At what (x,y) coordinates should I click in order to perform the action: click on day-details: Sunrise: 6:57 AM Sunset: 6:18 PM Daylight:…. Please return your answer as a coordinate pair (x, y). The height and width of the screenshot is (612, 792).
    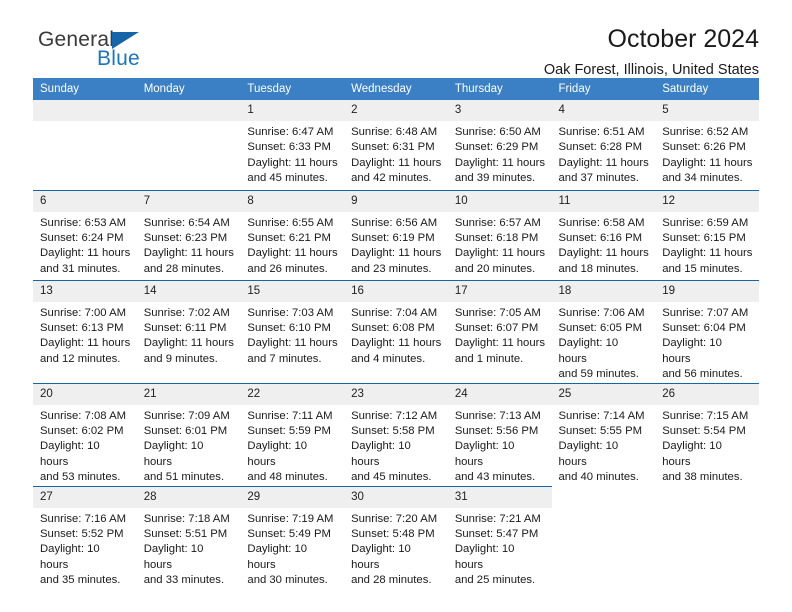
    Looking at the image, I should click on (500, 245).